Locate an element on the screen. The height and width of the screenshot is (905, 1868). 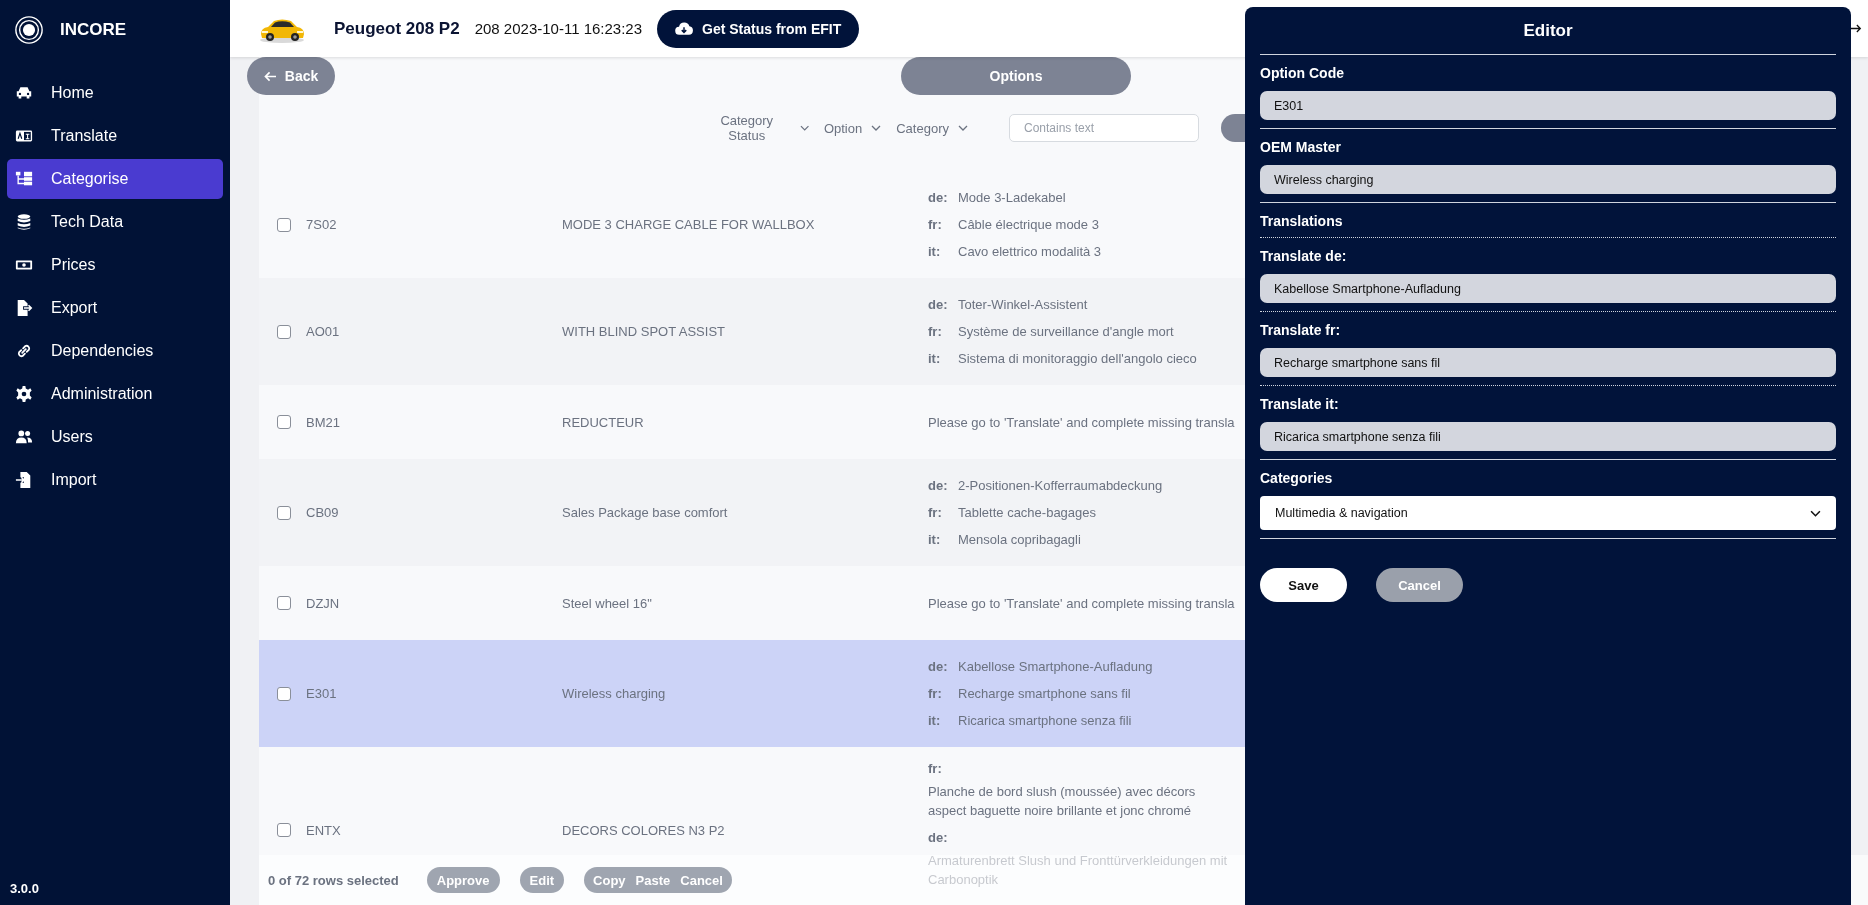
option-code: 7S02 is located at coordinates (322, 224).